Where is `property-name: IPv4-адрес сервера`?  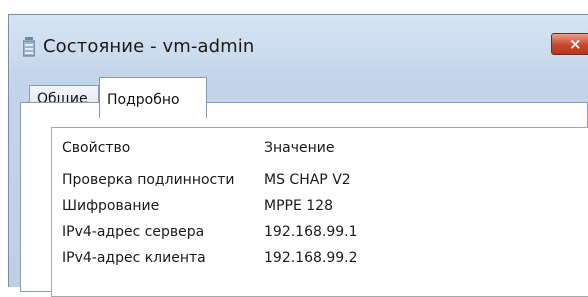 property-name: IPv4-адрес сервера is located at coordinates (133, 232).